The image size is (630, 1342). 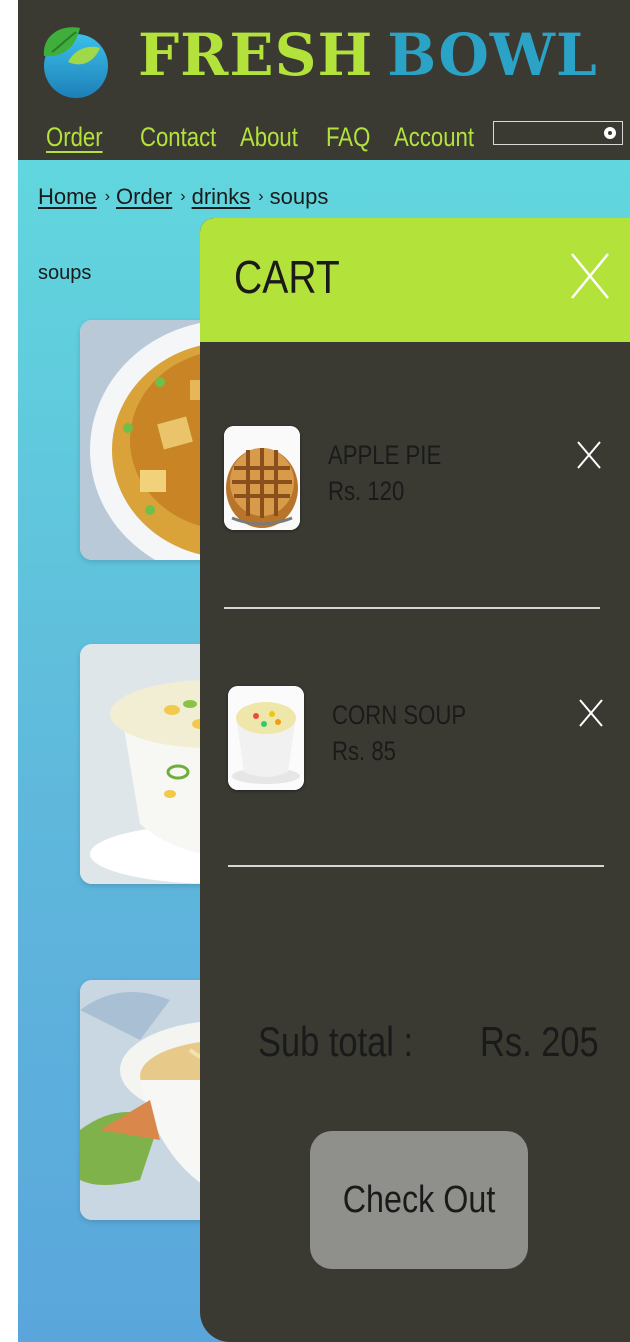 I want to click on brand-word-fresh: FRESH, so click(x=256, y=55).